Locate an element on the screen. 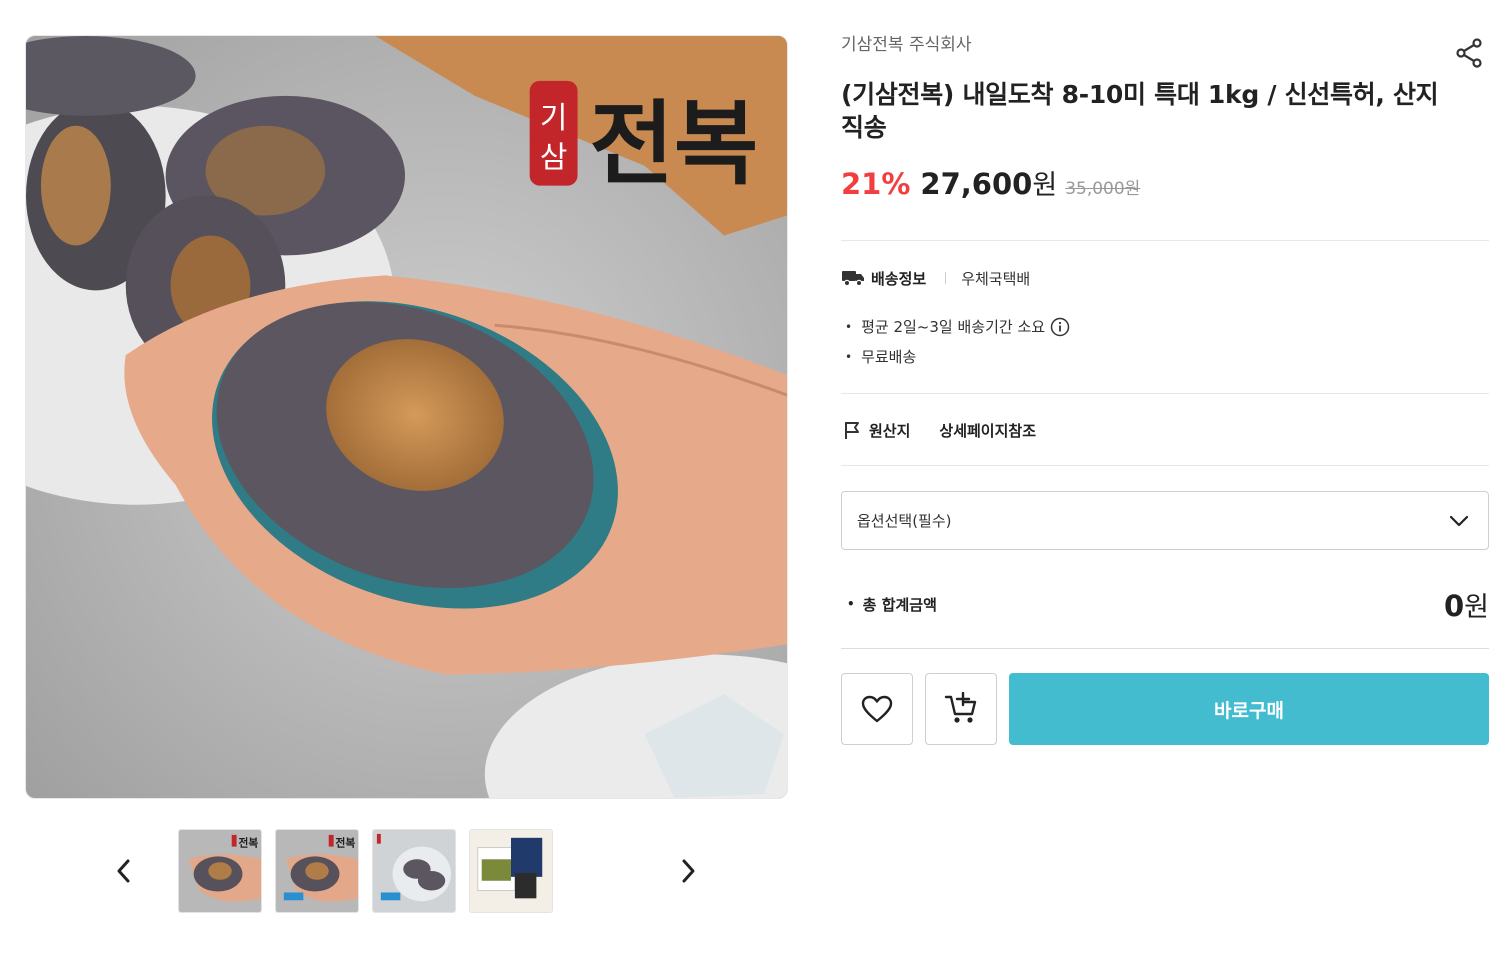  total-unit: 원 is located at coordinates (1476, 607).